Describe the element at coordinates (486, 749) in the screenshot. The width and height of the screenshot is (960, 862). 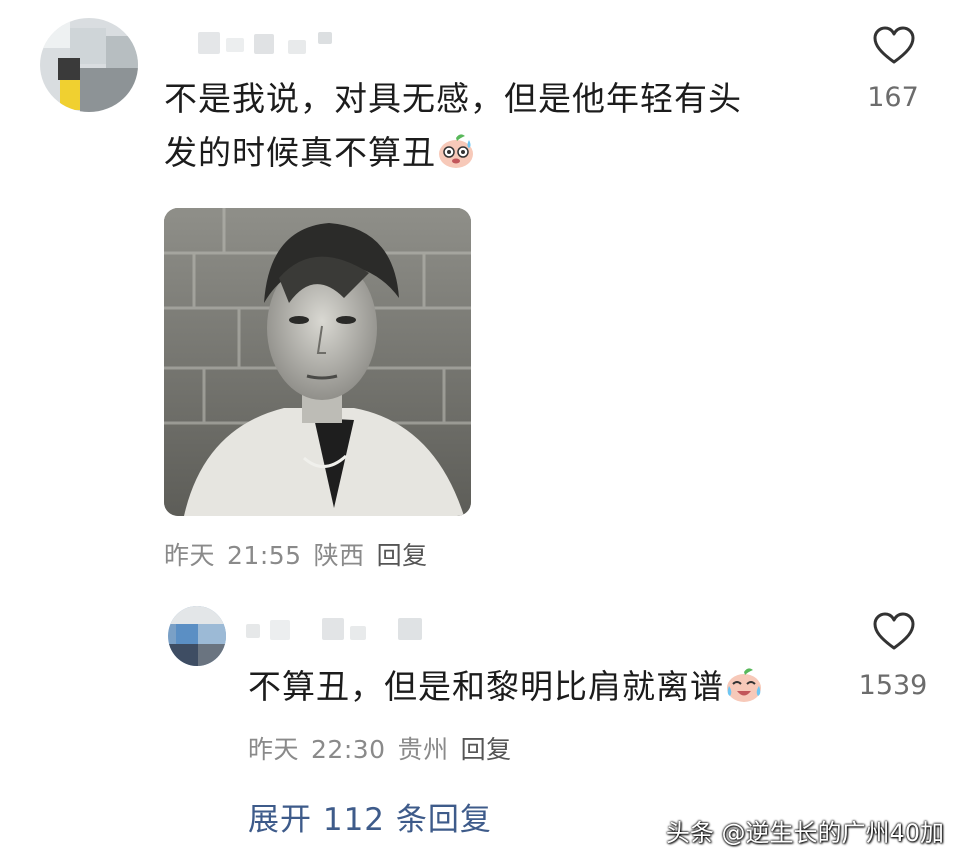
I see `reply-reply-button: 回复` at that location.